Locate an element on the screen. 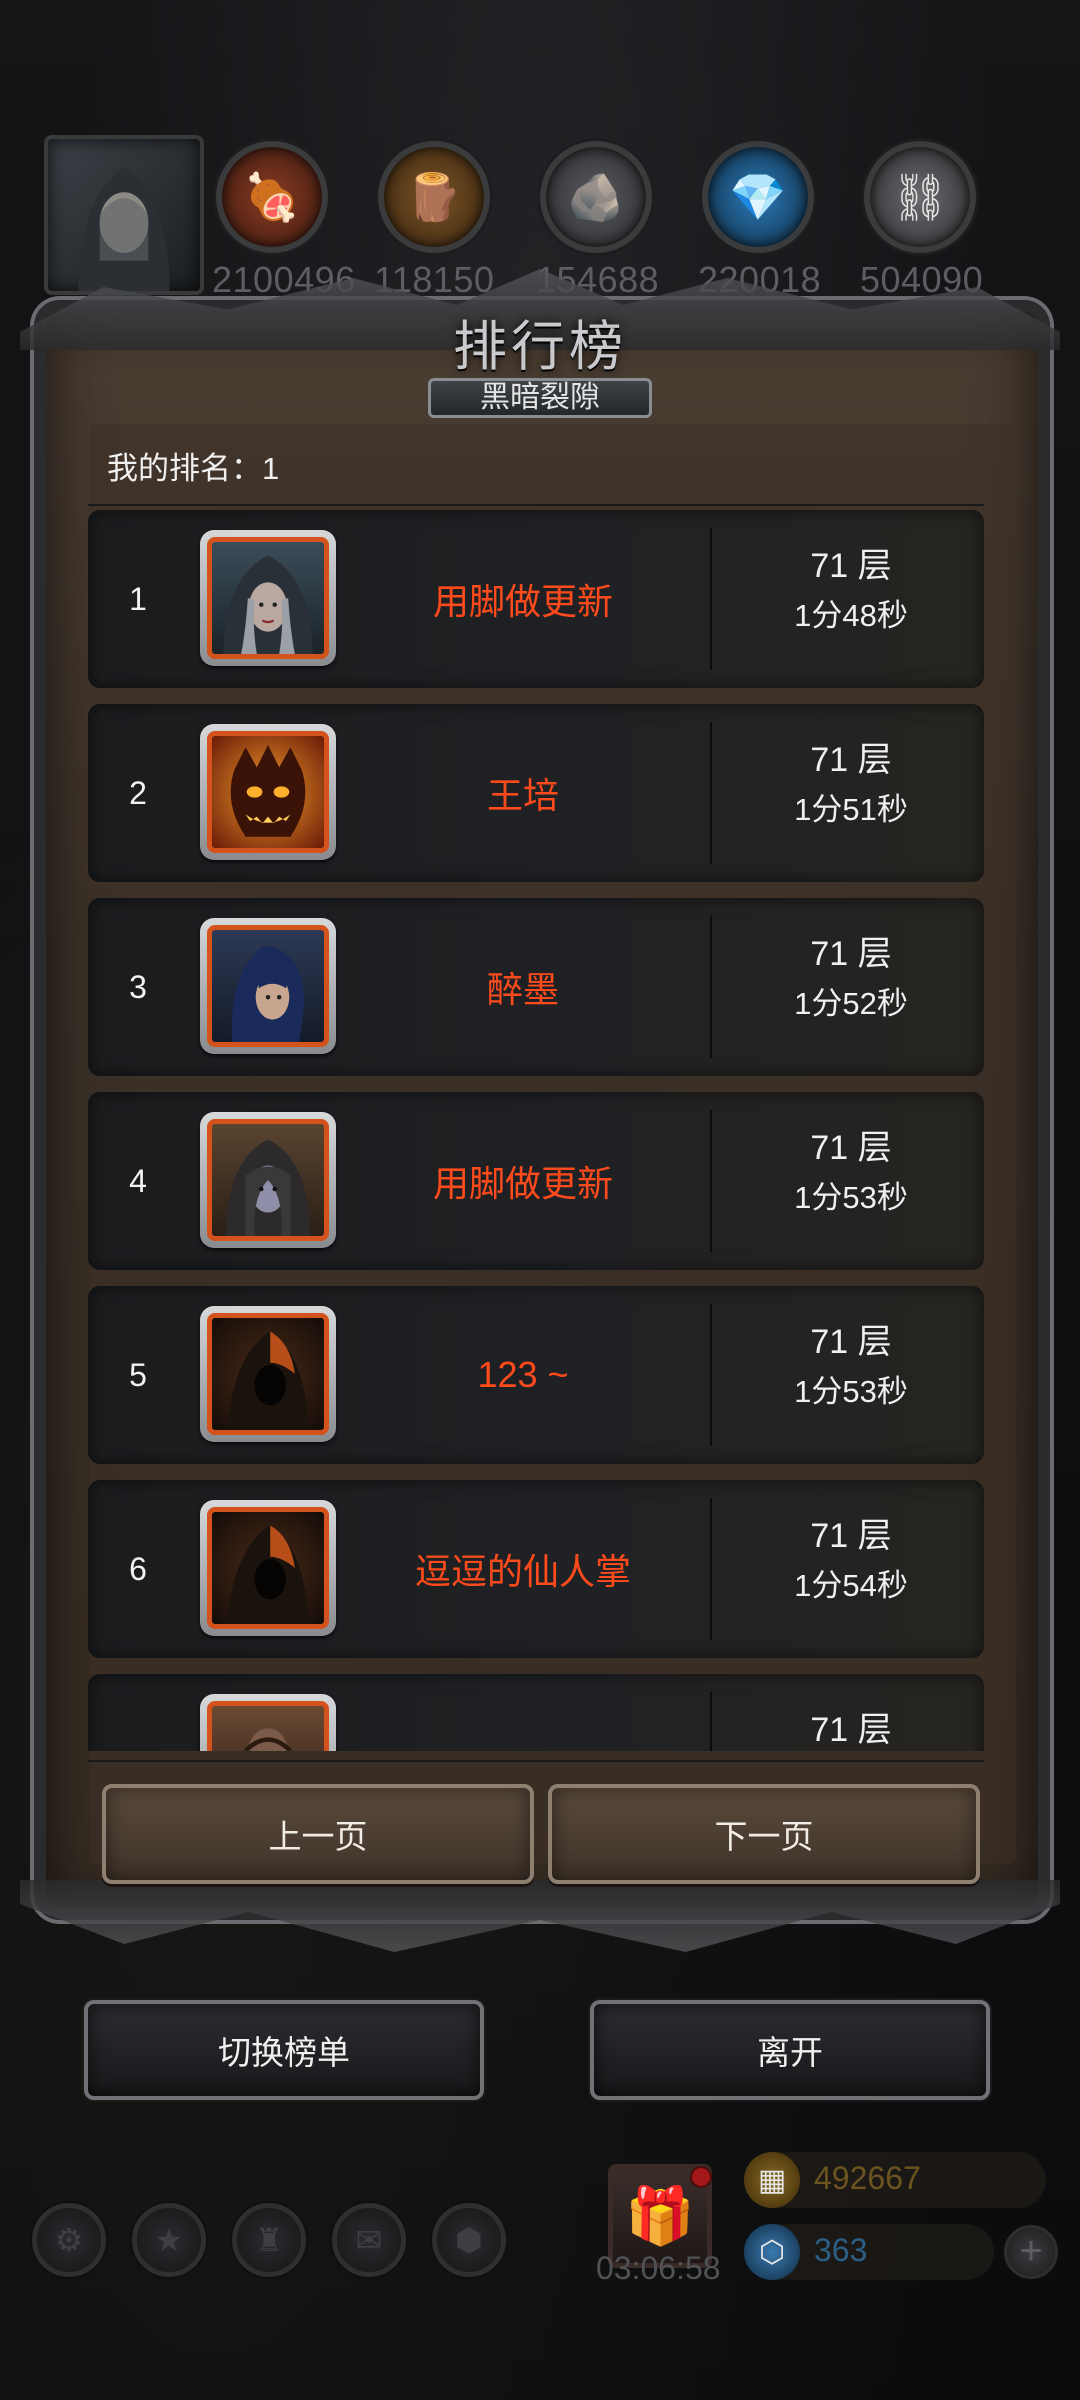 This screenshot has width=1080, height=2400. leaderboard-row: 5 123 ~ 71 层 1分53秒 is located at coordinates (536, 1375).